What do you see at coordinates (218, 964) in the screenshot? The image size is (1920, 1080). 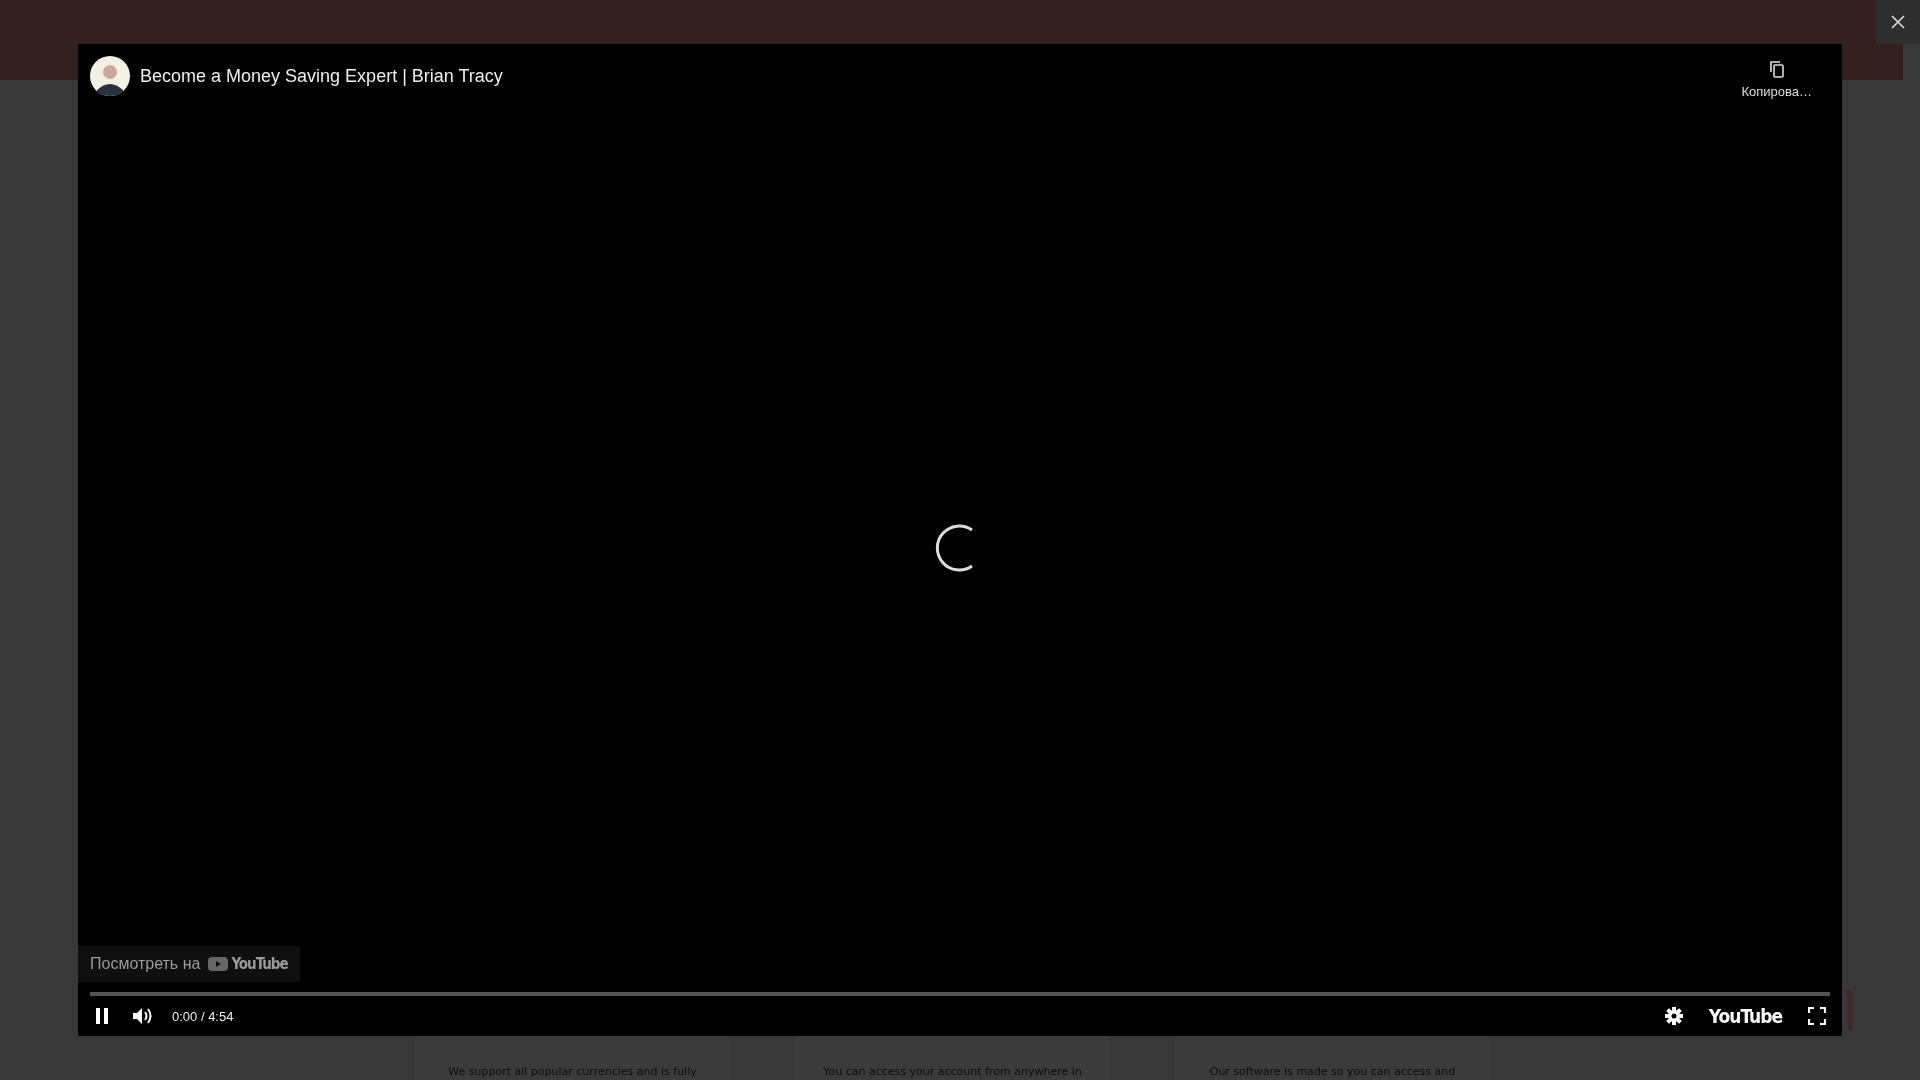 I see `play-logo-icon` at bounding box center [218, 964].